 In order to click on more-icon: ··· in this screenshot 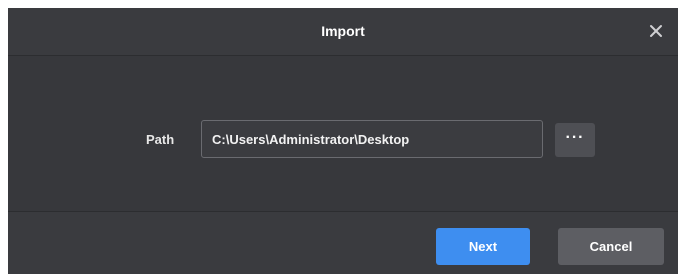, I will do `click(575, 137)`.